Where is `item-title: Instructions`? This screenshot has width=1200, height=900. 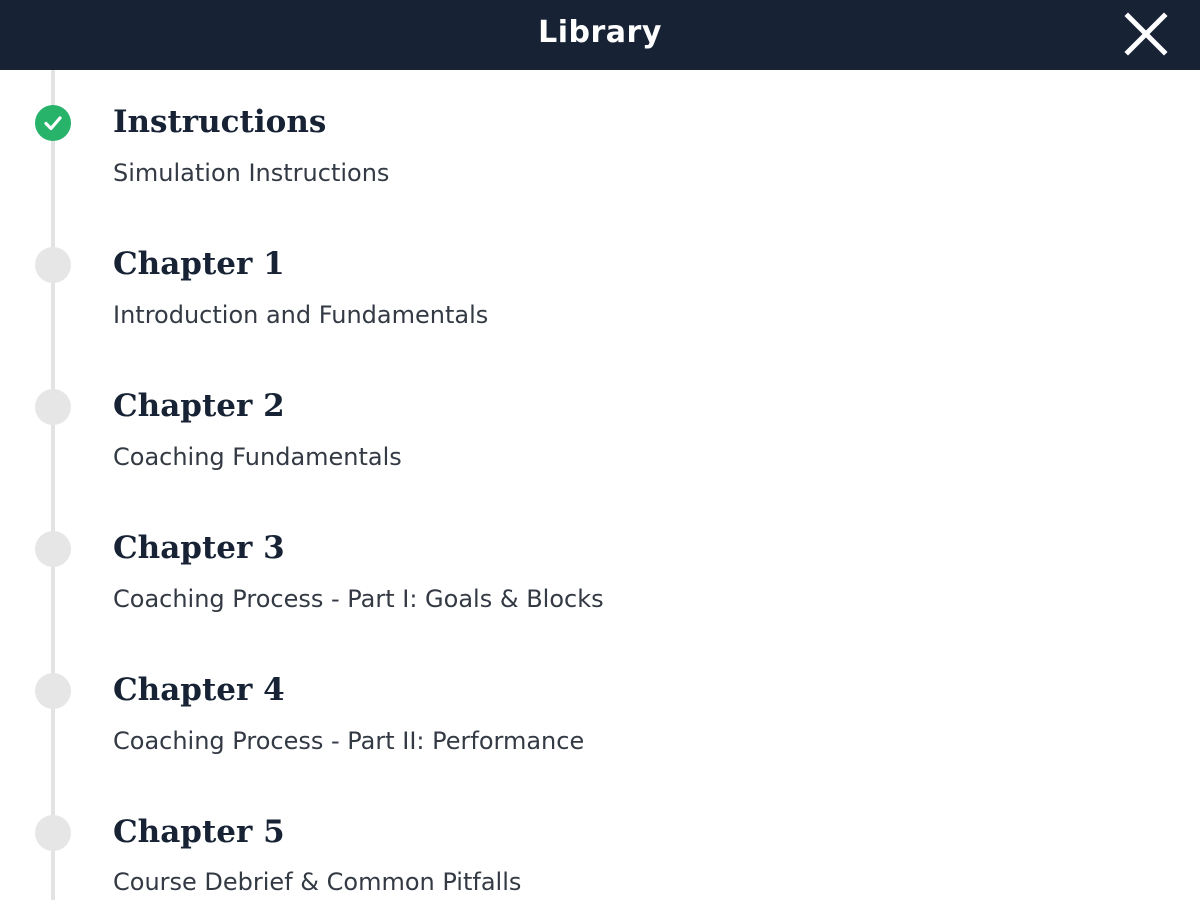
item-title: Instructions is located at coordinates (220, 122).